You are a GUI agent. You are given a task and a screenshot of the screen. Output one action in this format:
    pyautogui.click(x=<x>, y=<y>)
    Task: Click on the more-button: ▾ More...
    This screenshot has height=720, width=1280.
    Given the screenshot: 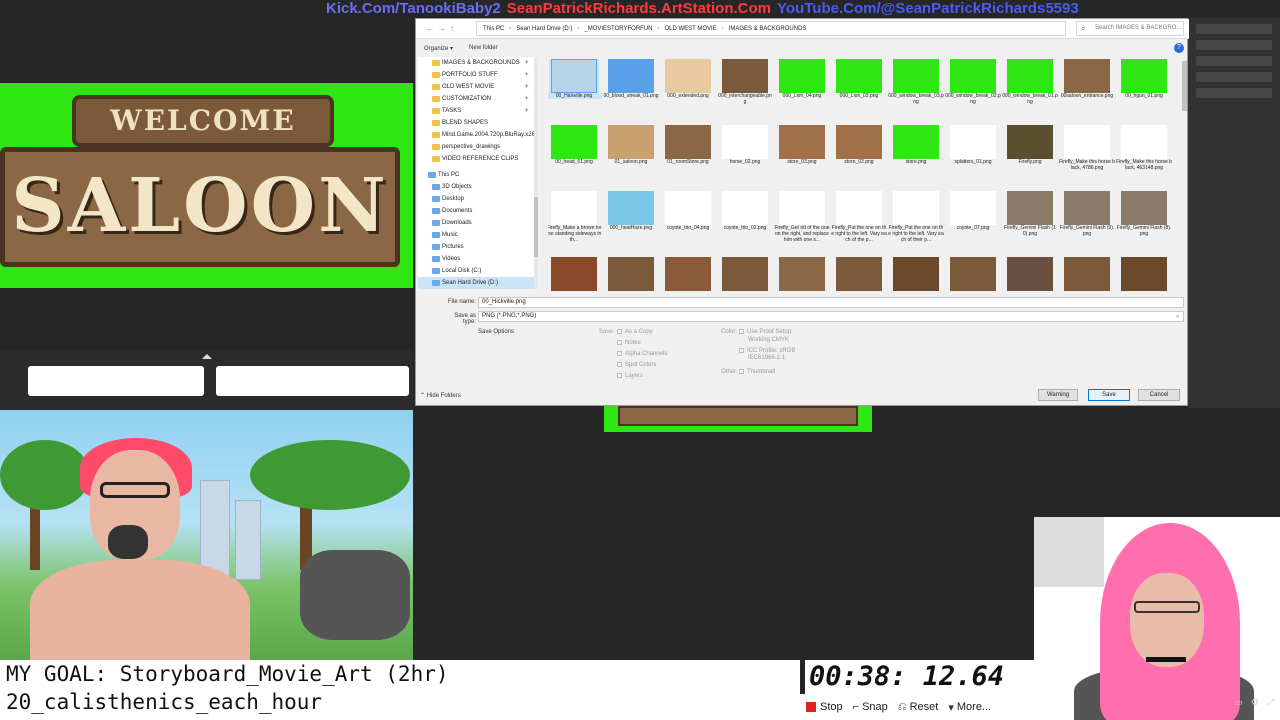 What is the action you would take?
    pyautogui.click(x=969, y=707)
    